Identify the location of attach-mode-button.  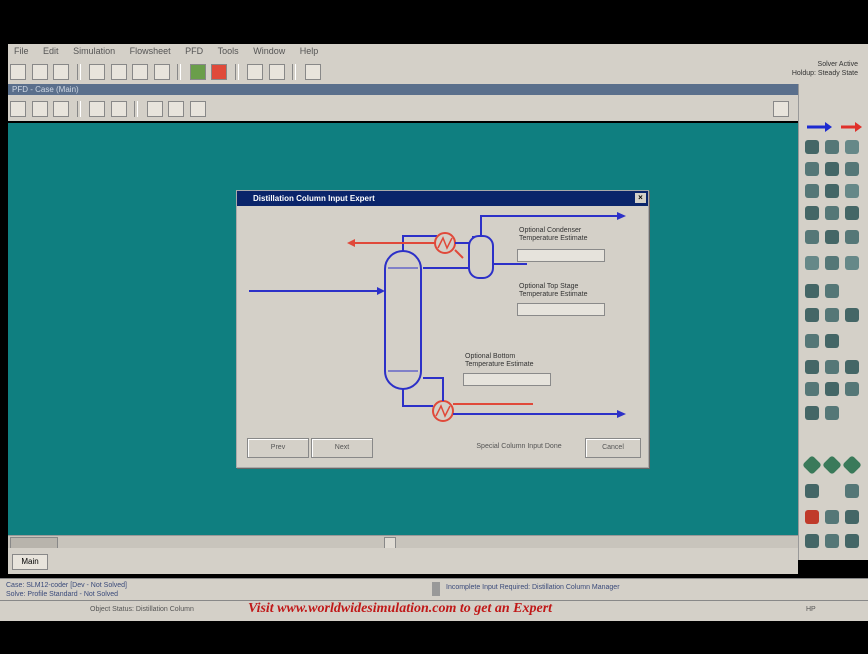
(118, 109).